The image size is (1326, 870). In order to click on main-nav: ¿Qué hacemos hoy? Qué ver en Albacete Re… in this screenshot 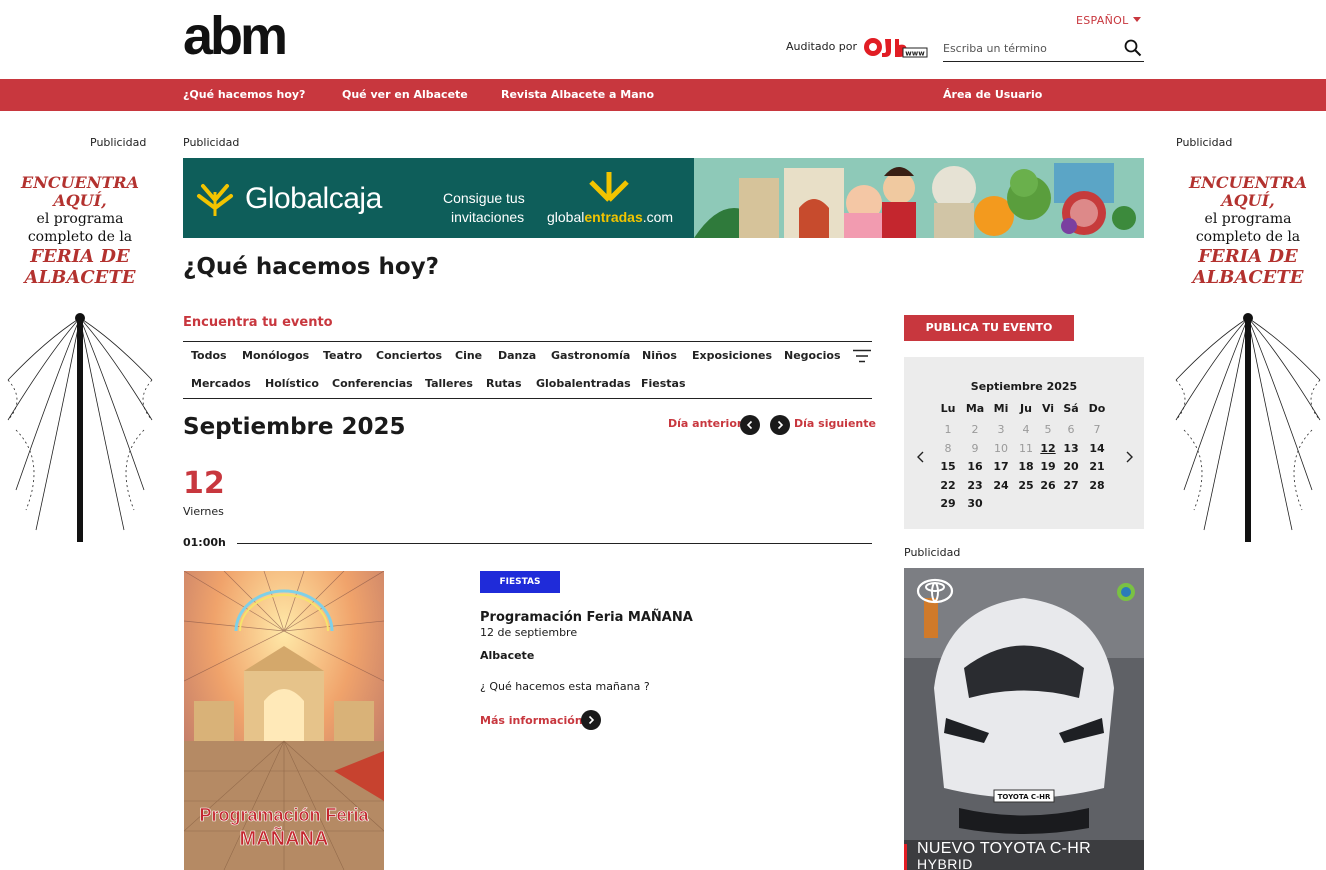, I will do `click(663, 95)`.